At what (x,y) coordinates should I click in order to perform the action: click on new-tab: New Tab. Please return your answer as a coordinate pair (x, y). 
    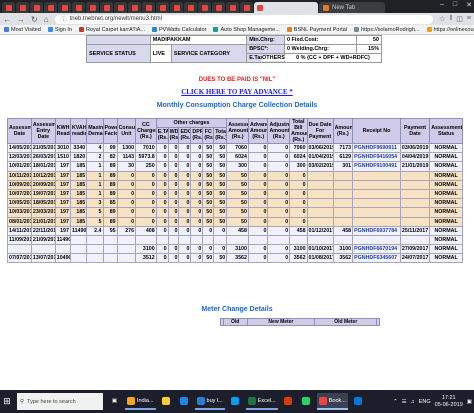
    Looking at the image, I should click on (352, 7).